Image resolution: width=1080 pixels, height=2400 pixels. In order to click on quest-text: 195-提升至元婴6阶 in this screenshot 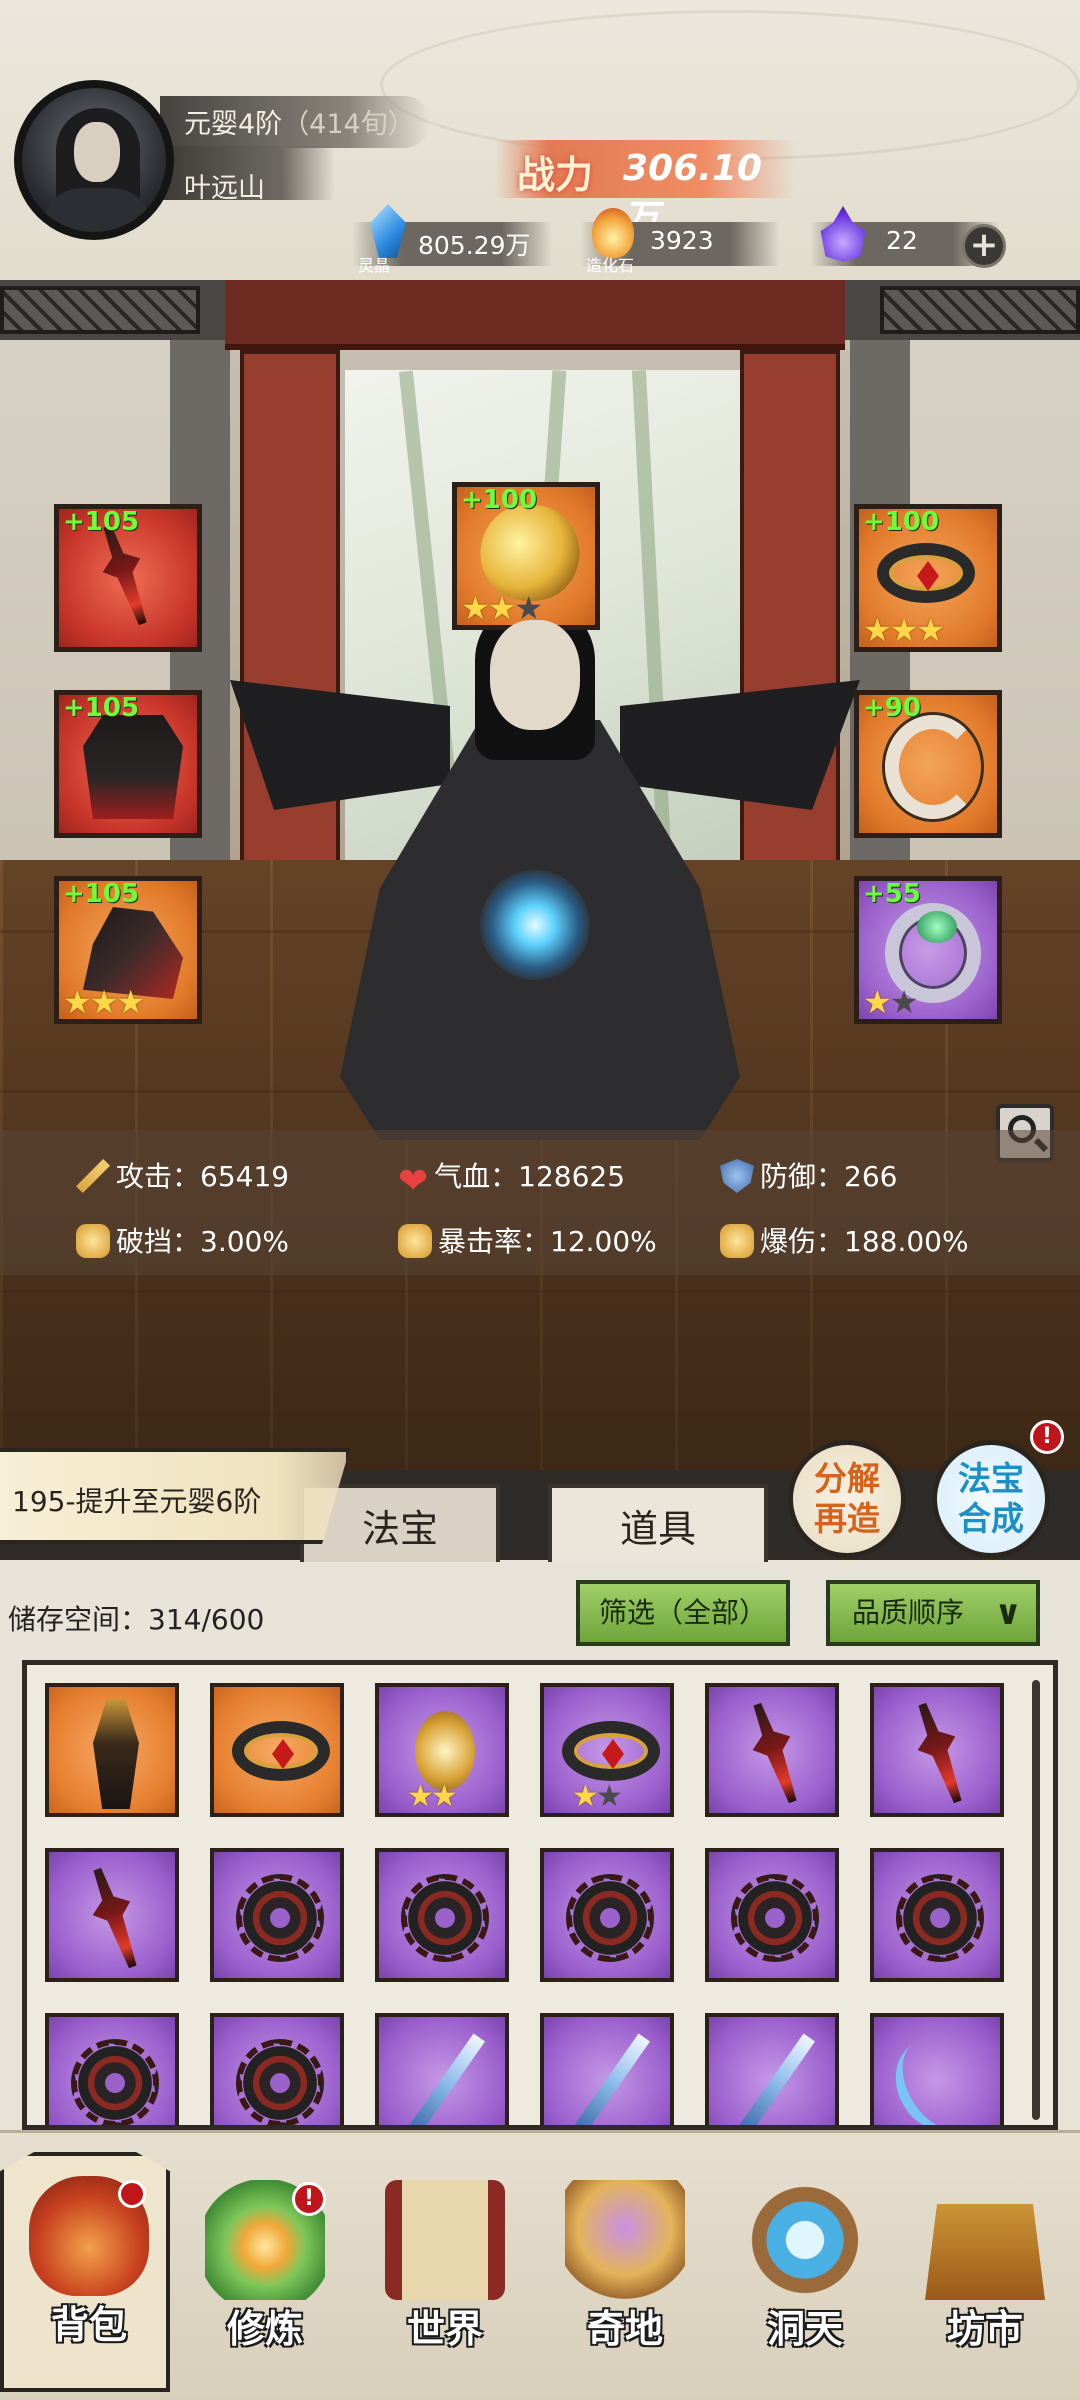, I will do `click(137, 1501)`.